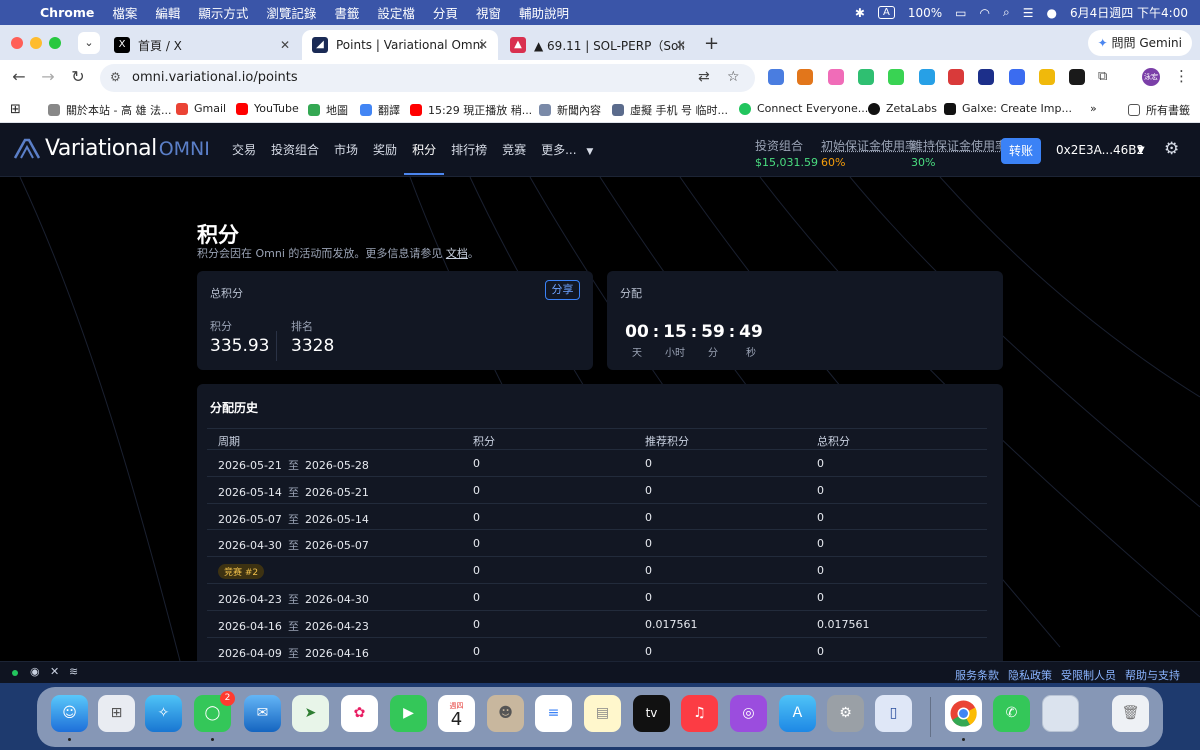 The height and width of the screenshot is (750, 1200). Describe the element at coordinates (15, 109) in the screenshot. I see `apps-grid-icon: ⊞` at that location.